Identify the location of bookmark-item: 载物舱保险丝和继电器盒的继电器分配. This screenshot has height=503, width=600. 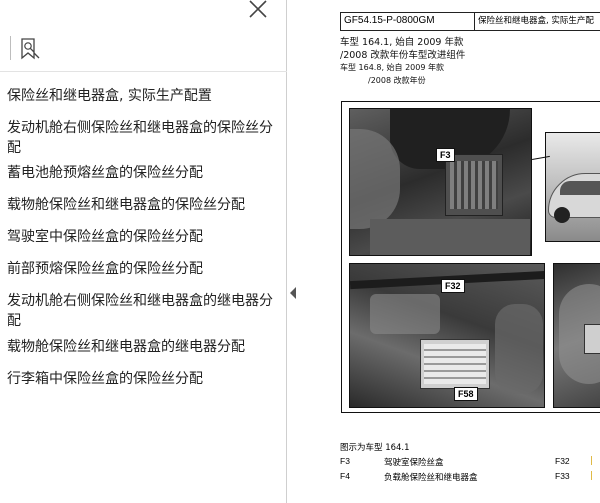
(145, 347).